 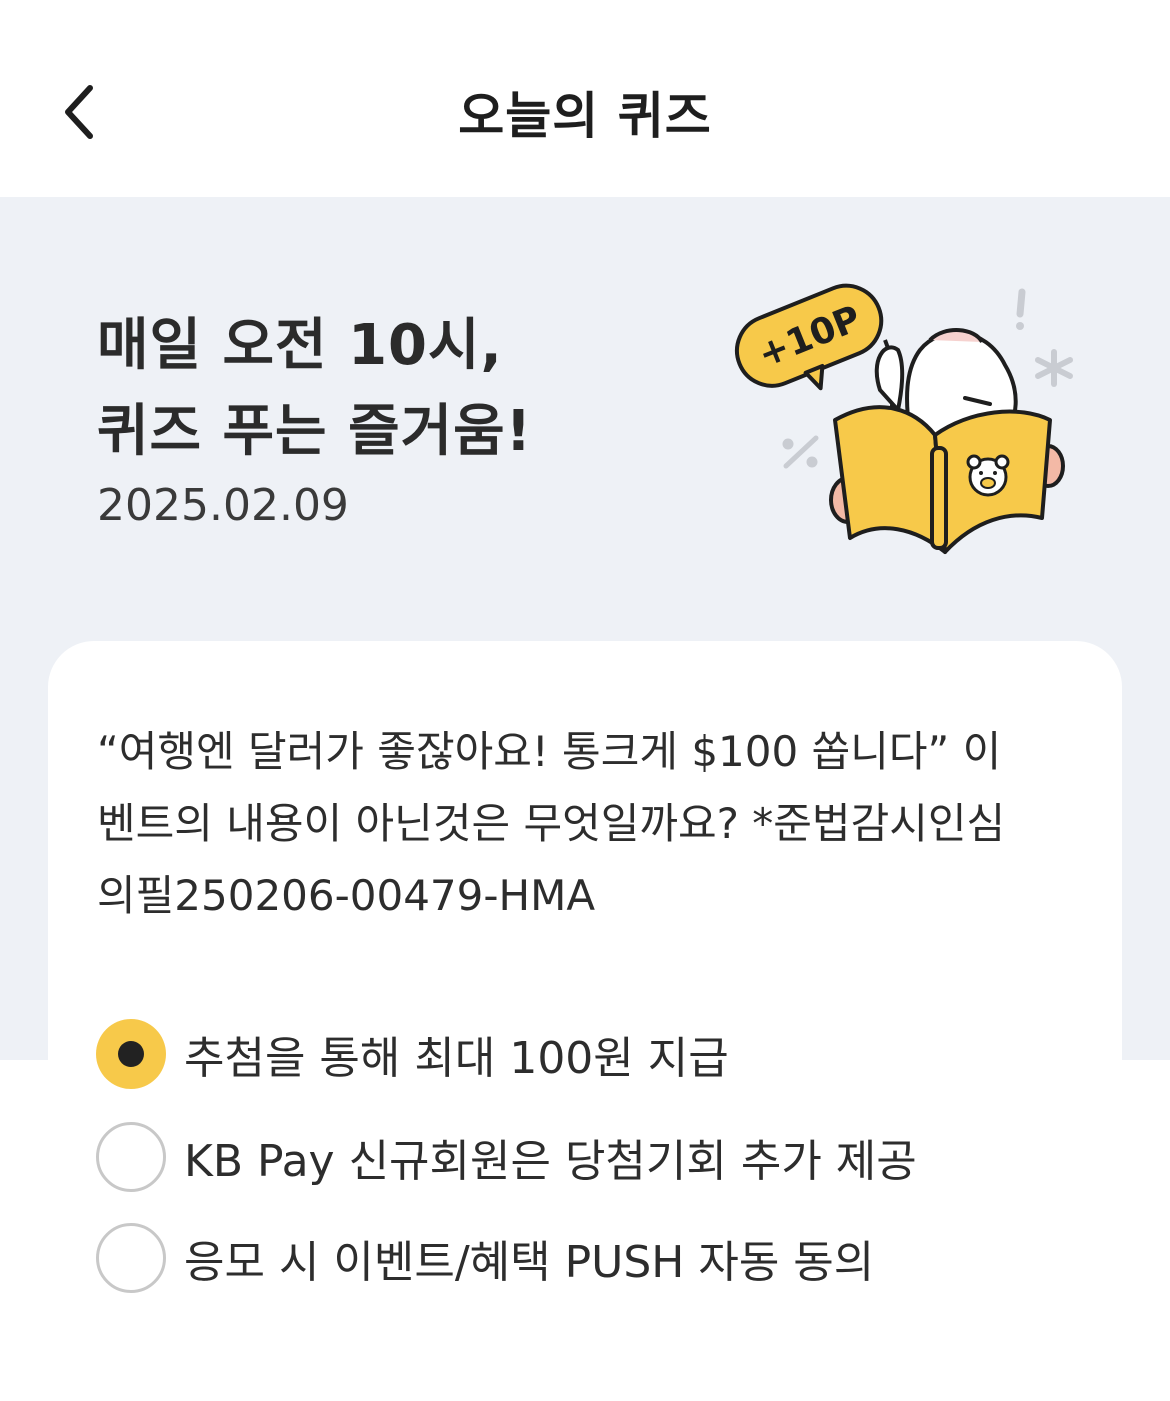 I want to click on sparkle-icon, so click(x=1054, y=368).